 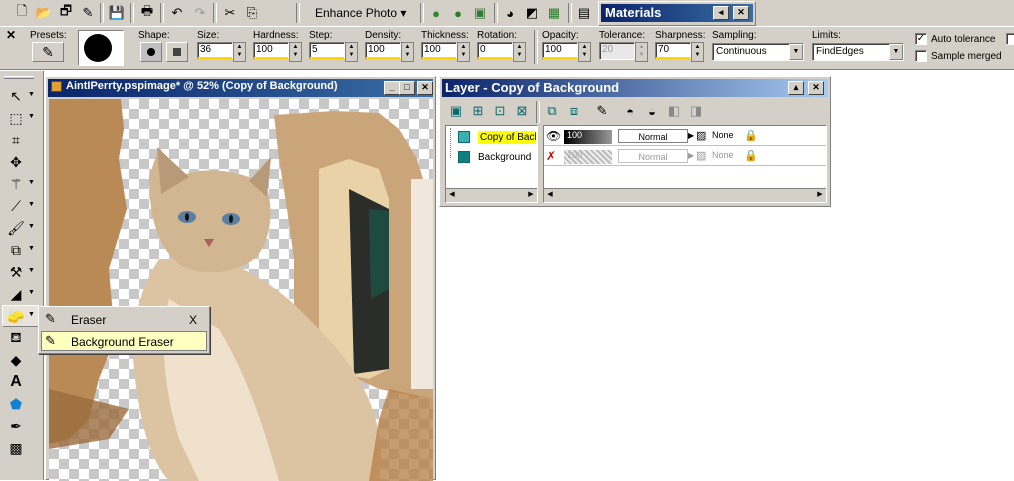 I want to click on warp-brush-icon: ▩, so click(x=16, y=448).